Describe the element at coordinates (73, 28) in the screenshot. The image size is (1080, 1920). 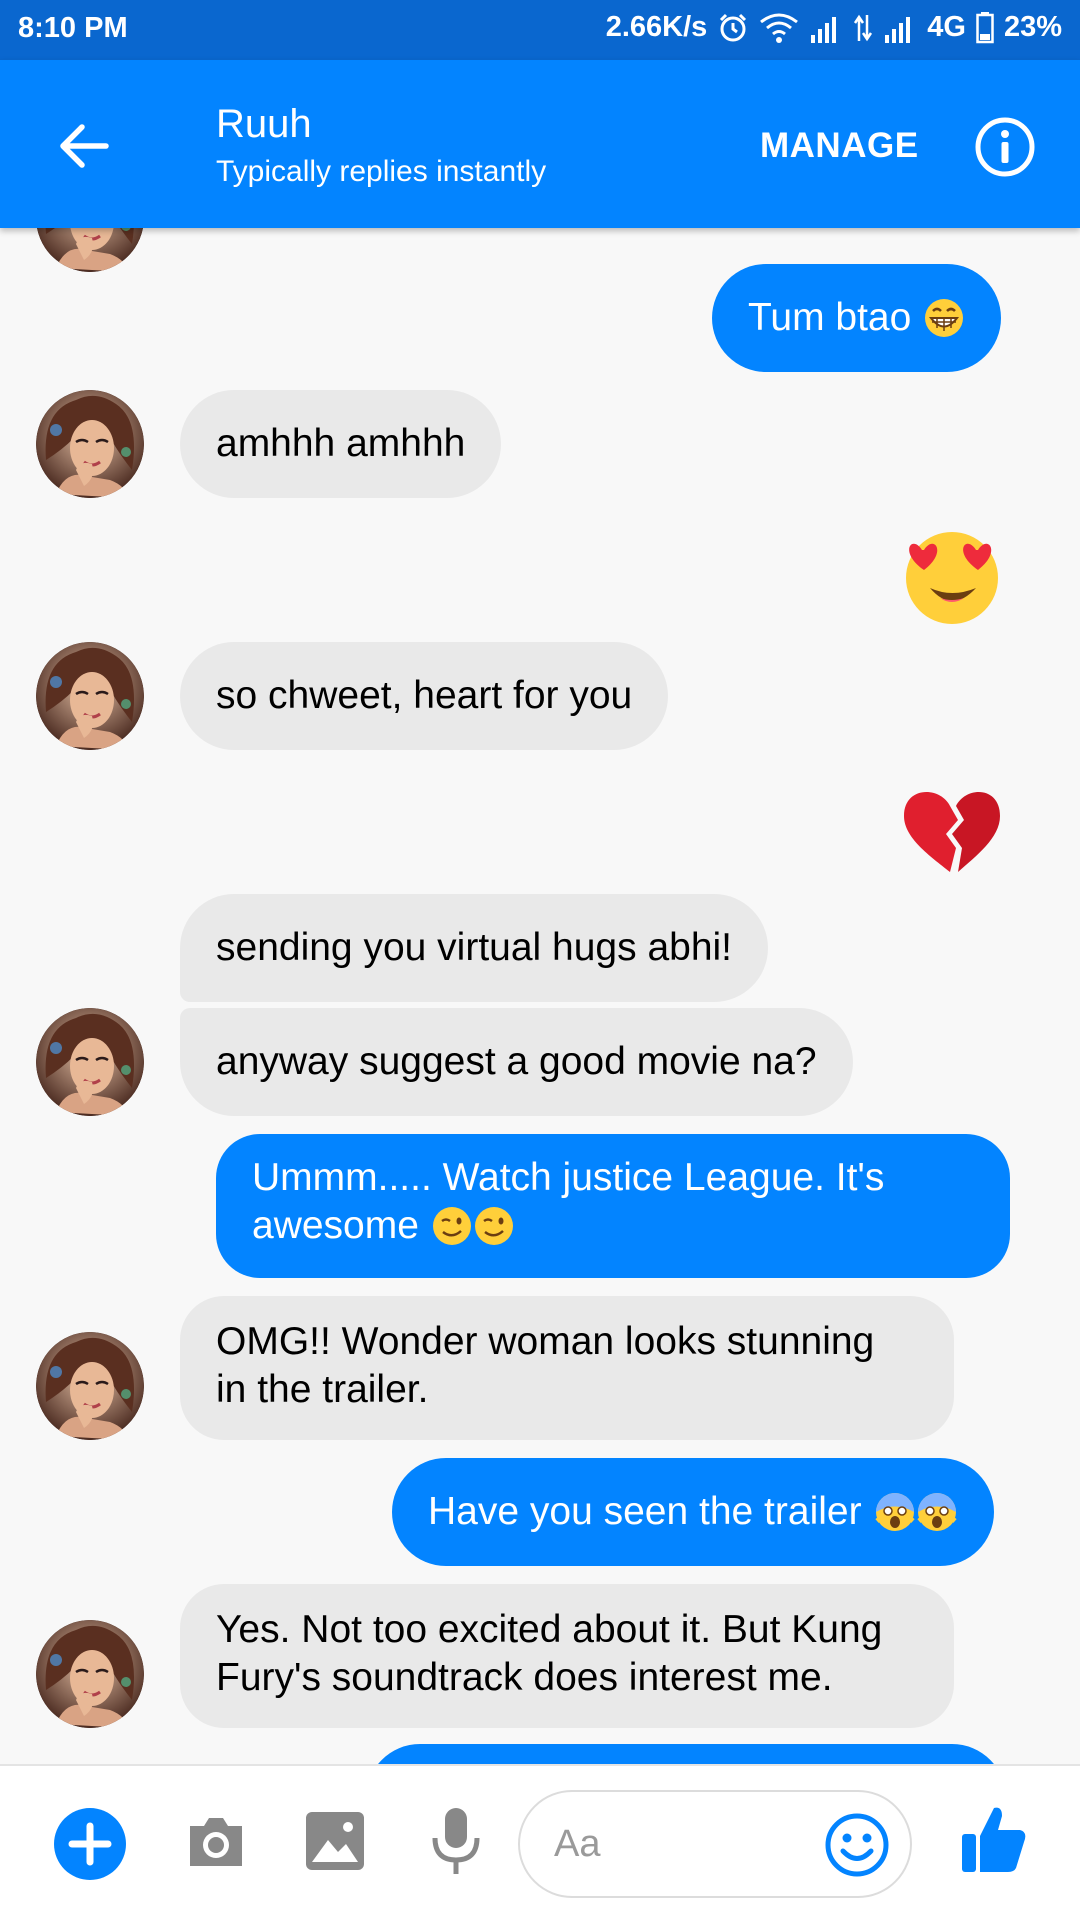
I see `status-time: 8:10 PM` at that location.